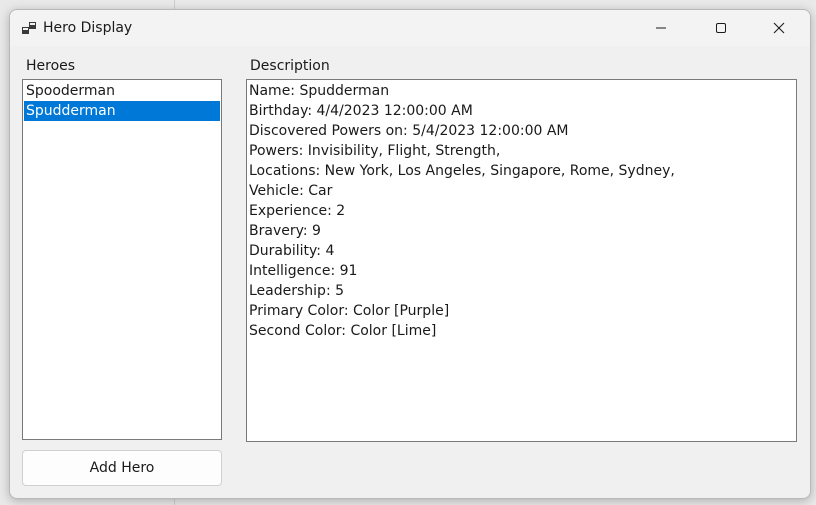 The image size is (816, 505). What do you see at coordinates (319, 91) in the screenshot?
I see `description-line: Name: Spudderman` at bounding box center [319, 91].